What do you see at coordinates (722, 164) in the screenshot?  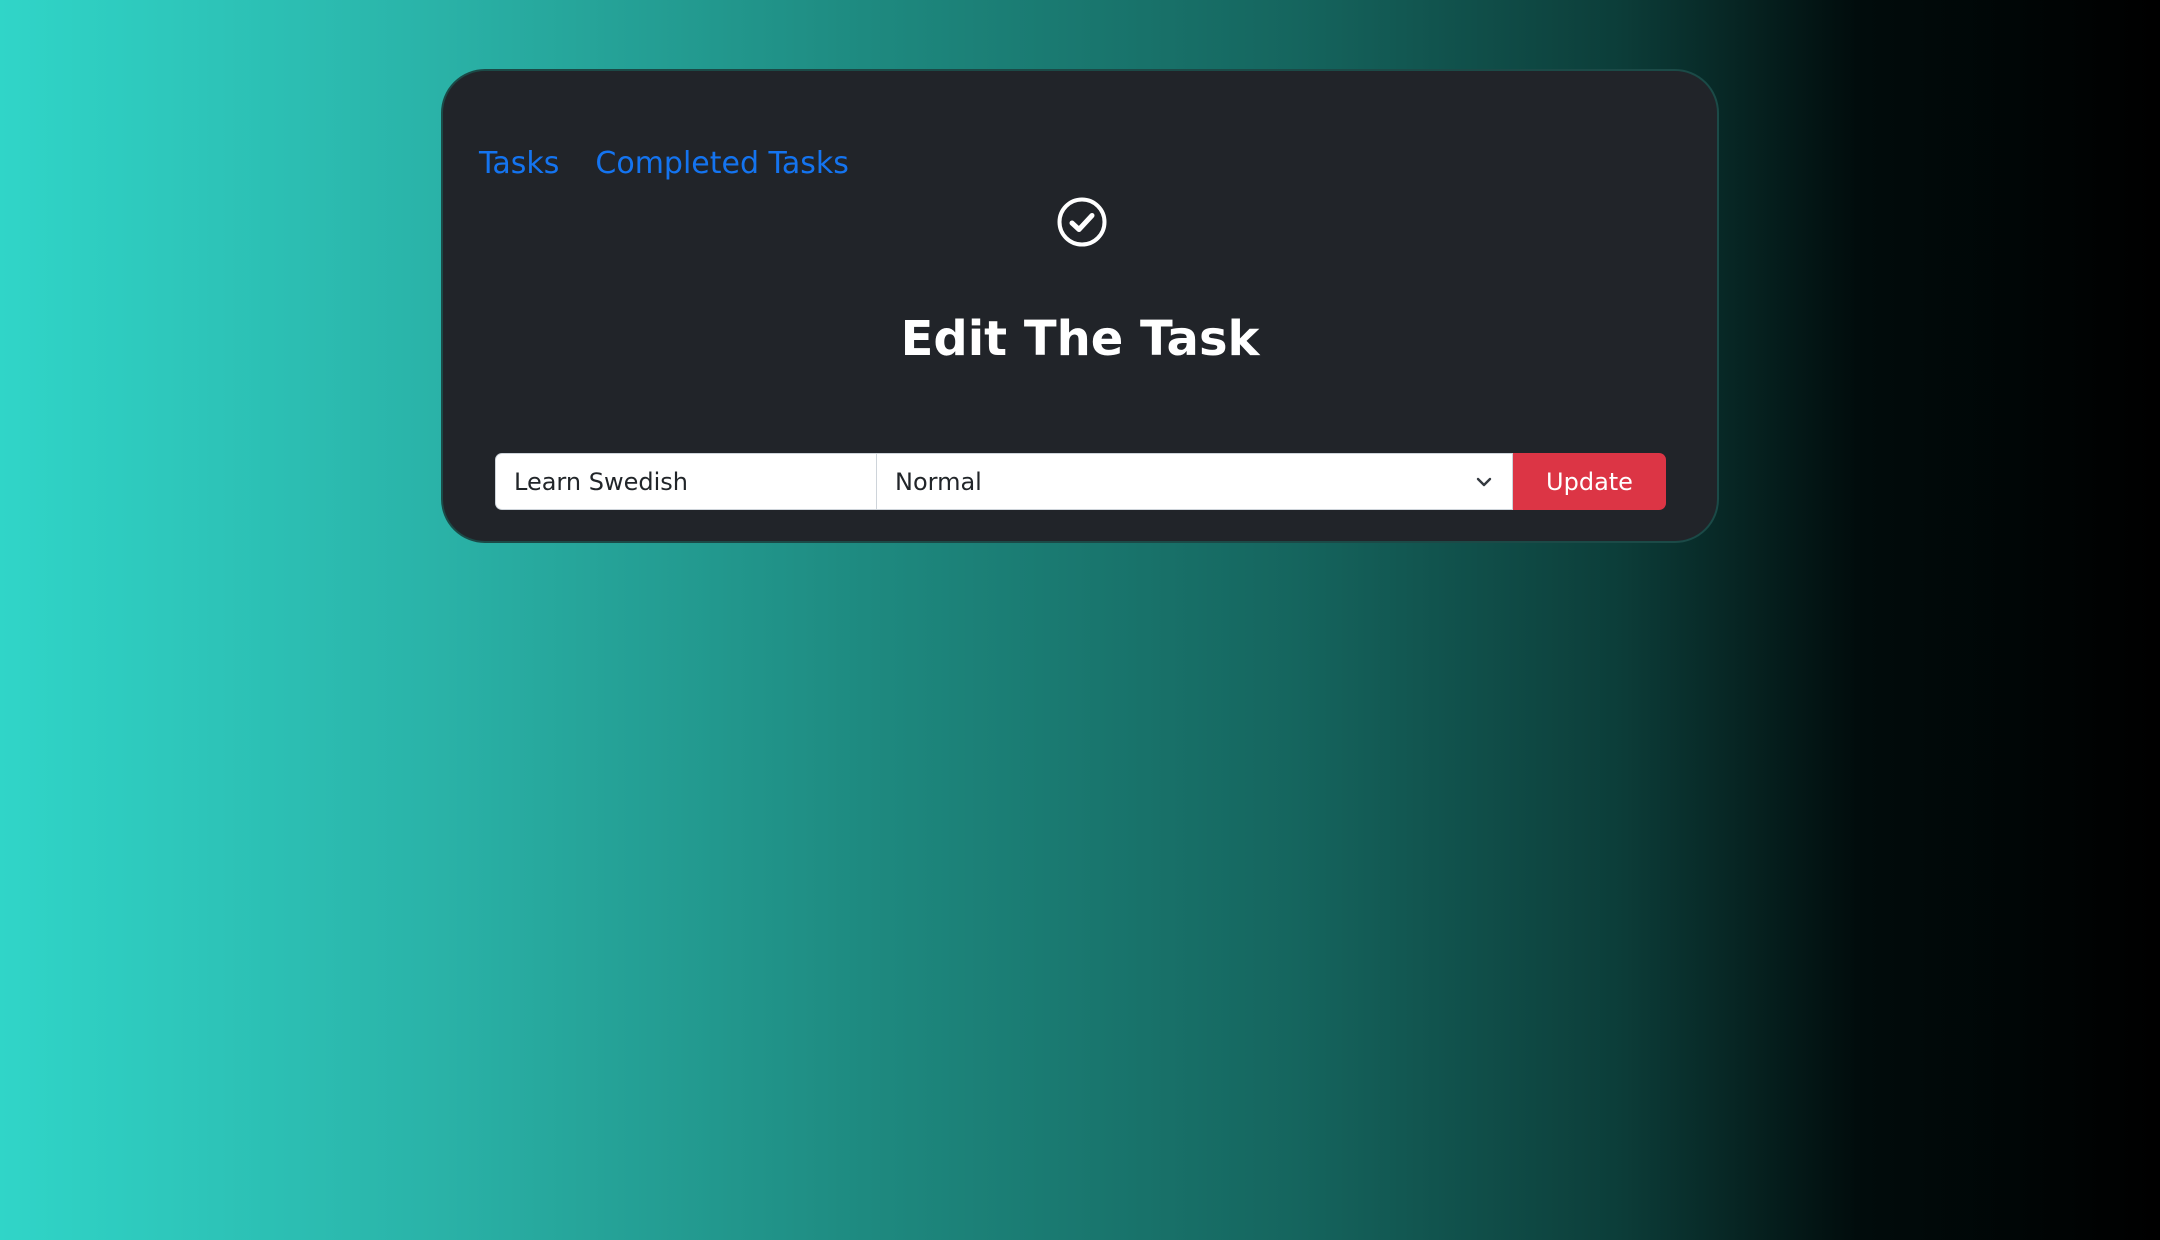 I see `nav-link-completed-tasks: Completed Tasks` at bounding box center [722, 164].